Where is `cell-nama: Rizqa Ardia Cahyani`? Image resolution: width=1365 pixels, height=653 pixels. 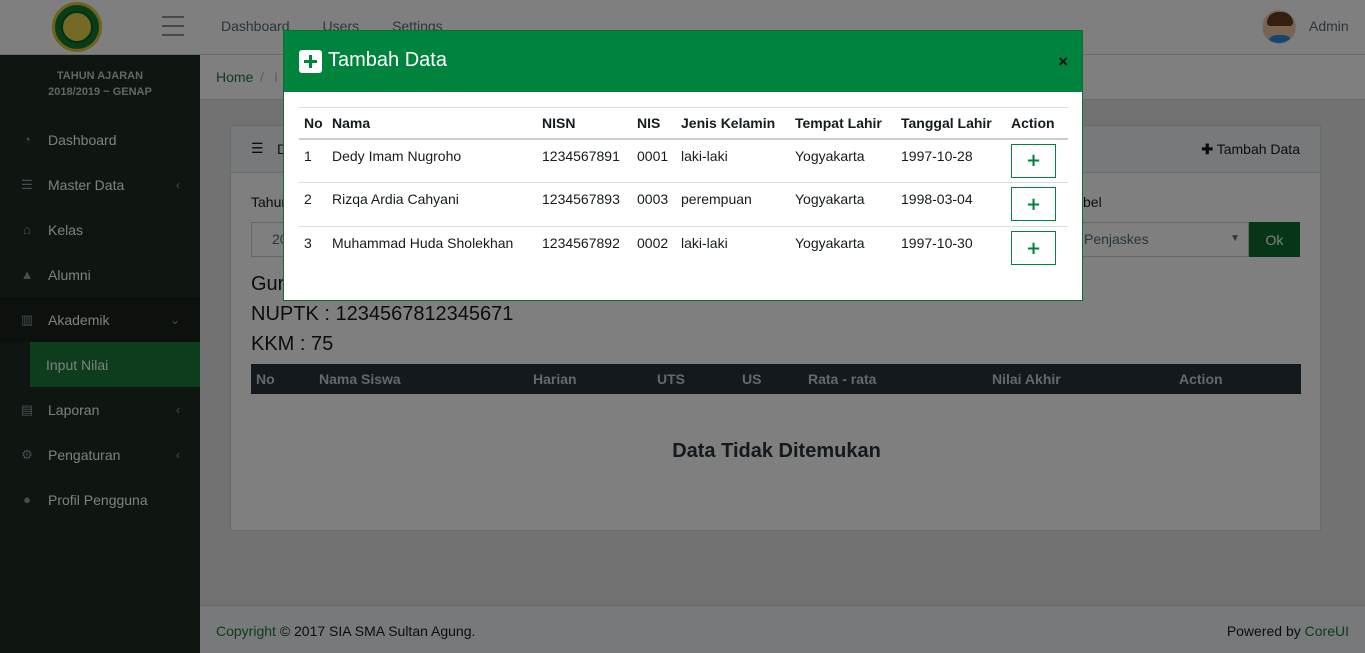 cell-nama: Rizqa Ardia Cahyani is located at coordinates (432, 204).